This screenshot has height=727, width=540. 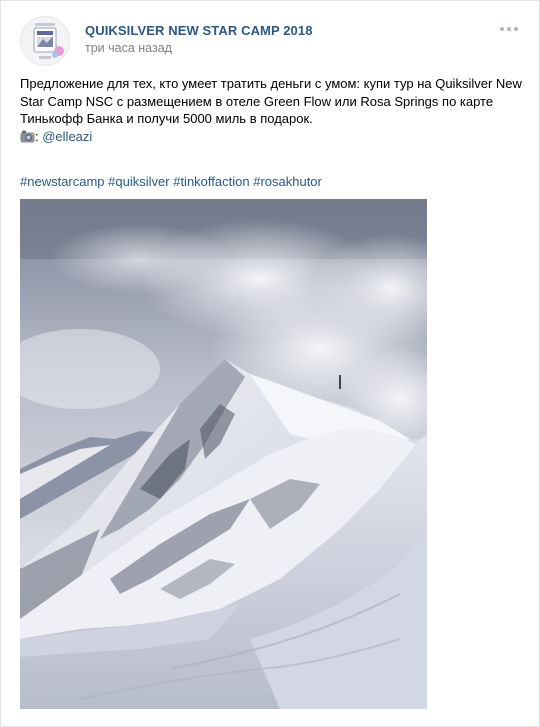 I want to click on post-timestamp: три часа назад, so click(x=128, y=48).